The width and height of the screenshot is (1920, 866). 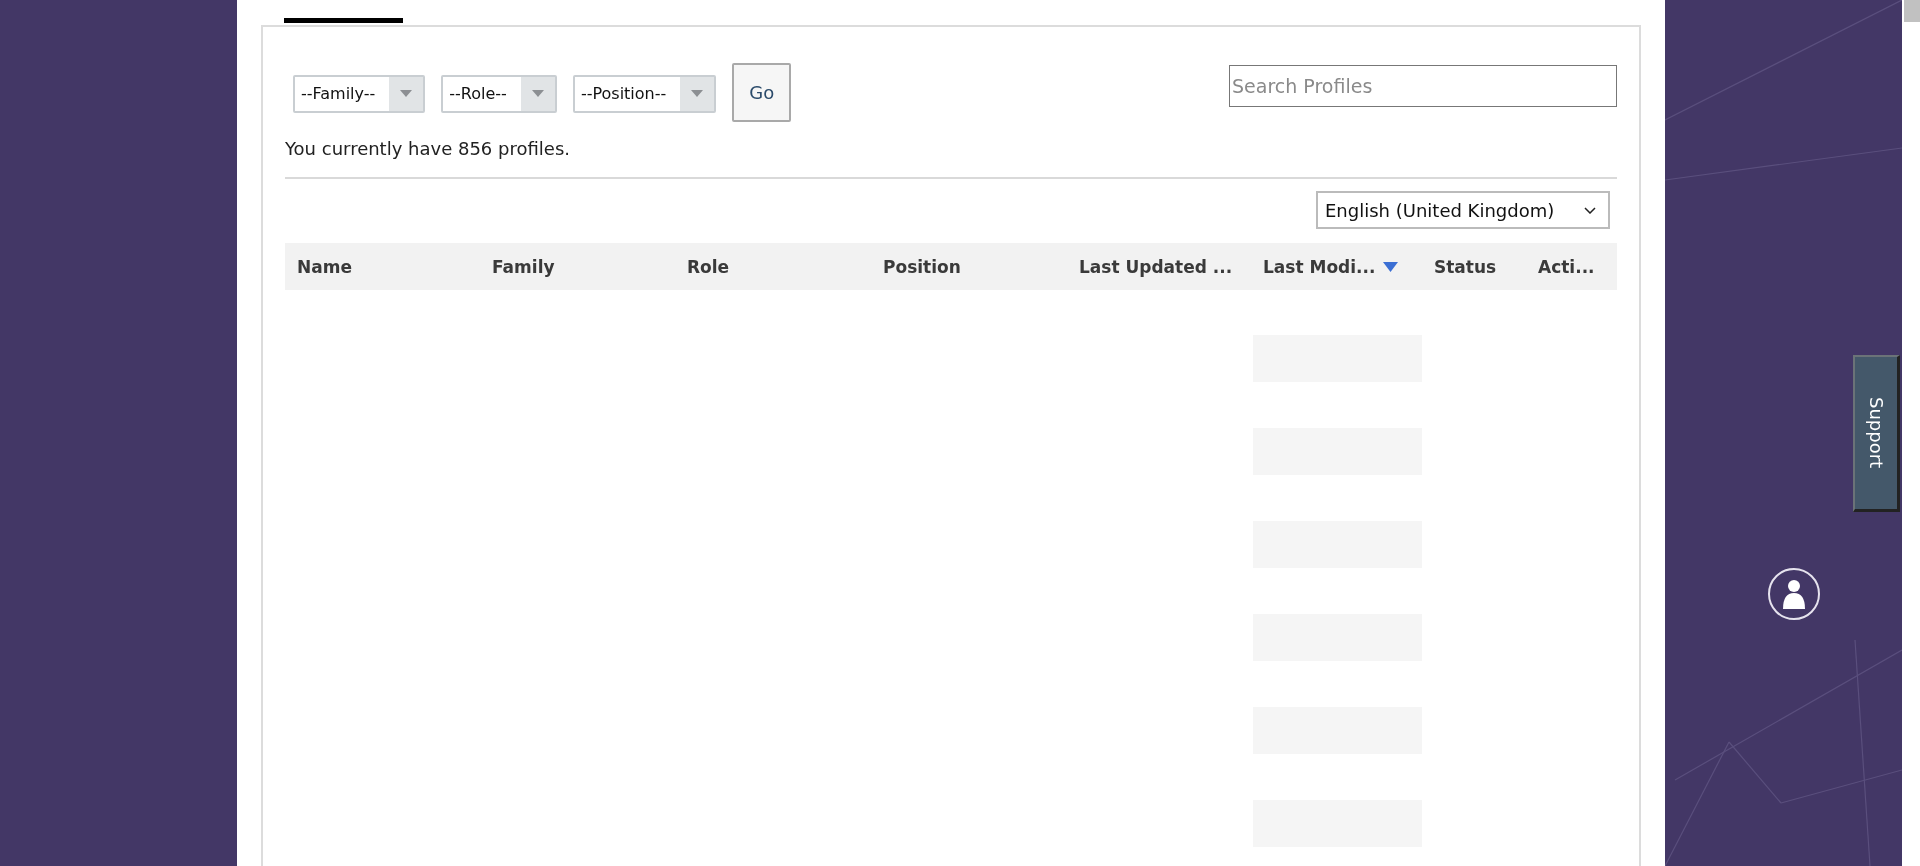 What do you see at coordinates (644, 93) in the screenshot?
I see `filter-dropdown: --Position--` at bounding box center [644, 93].